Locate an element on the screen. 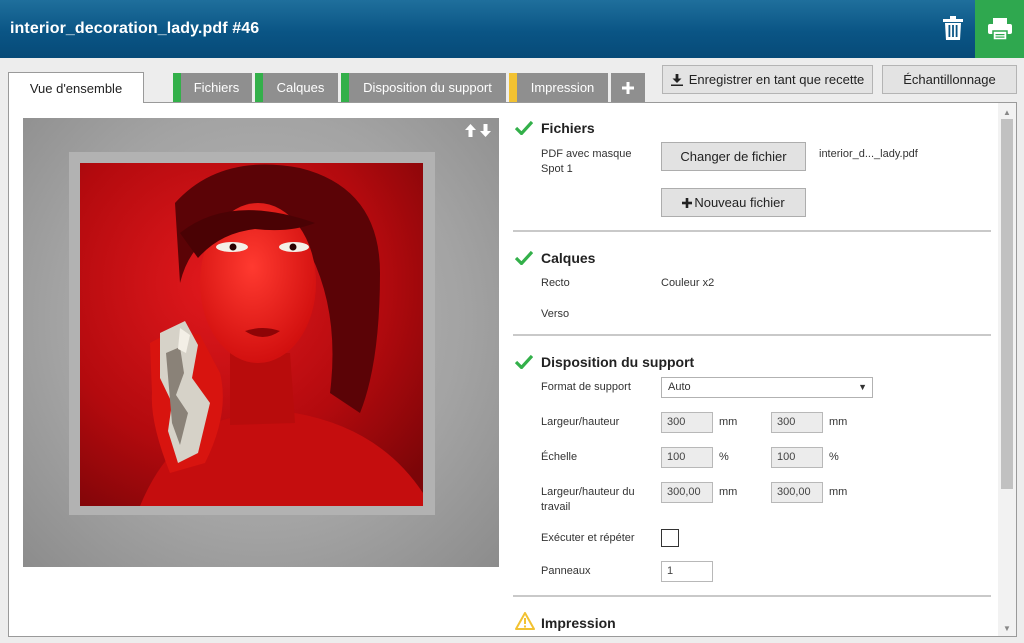 The image size is (1024, 643). width-input: 300 is located at coordinates (687, 422).